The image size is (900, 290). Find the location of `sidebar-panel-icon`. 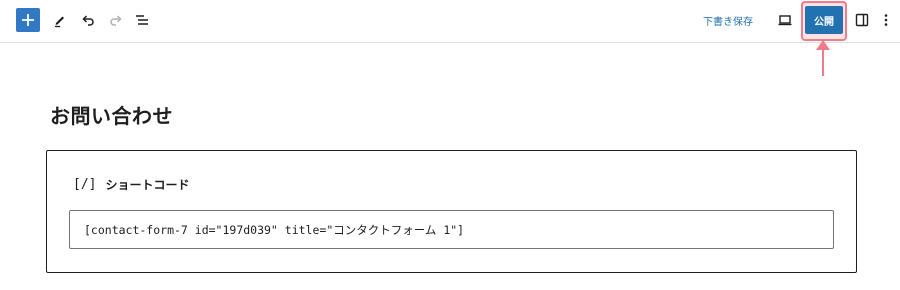

sidebar-panel-icon is located at coordinates (862, 20).